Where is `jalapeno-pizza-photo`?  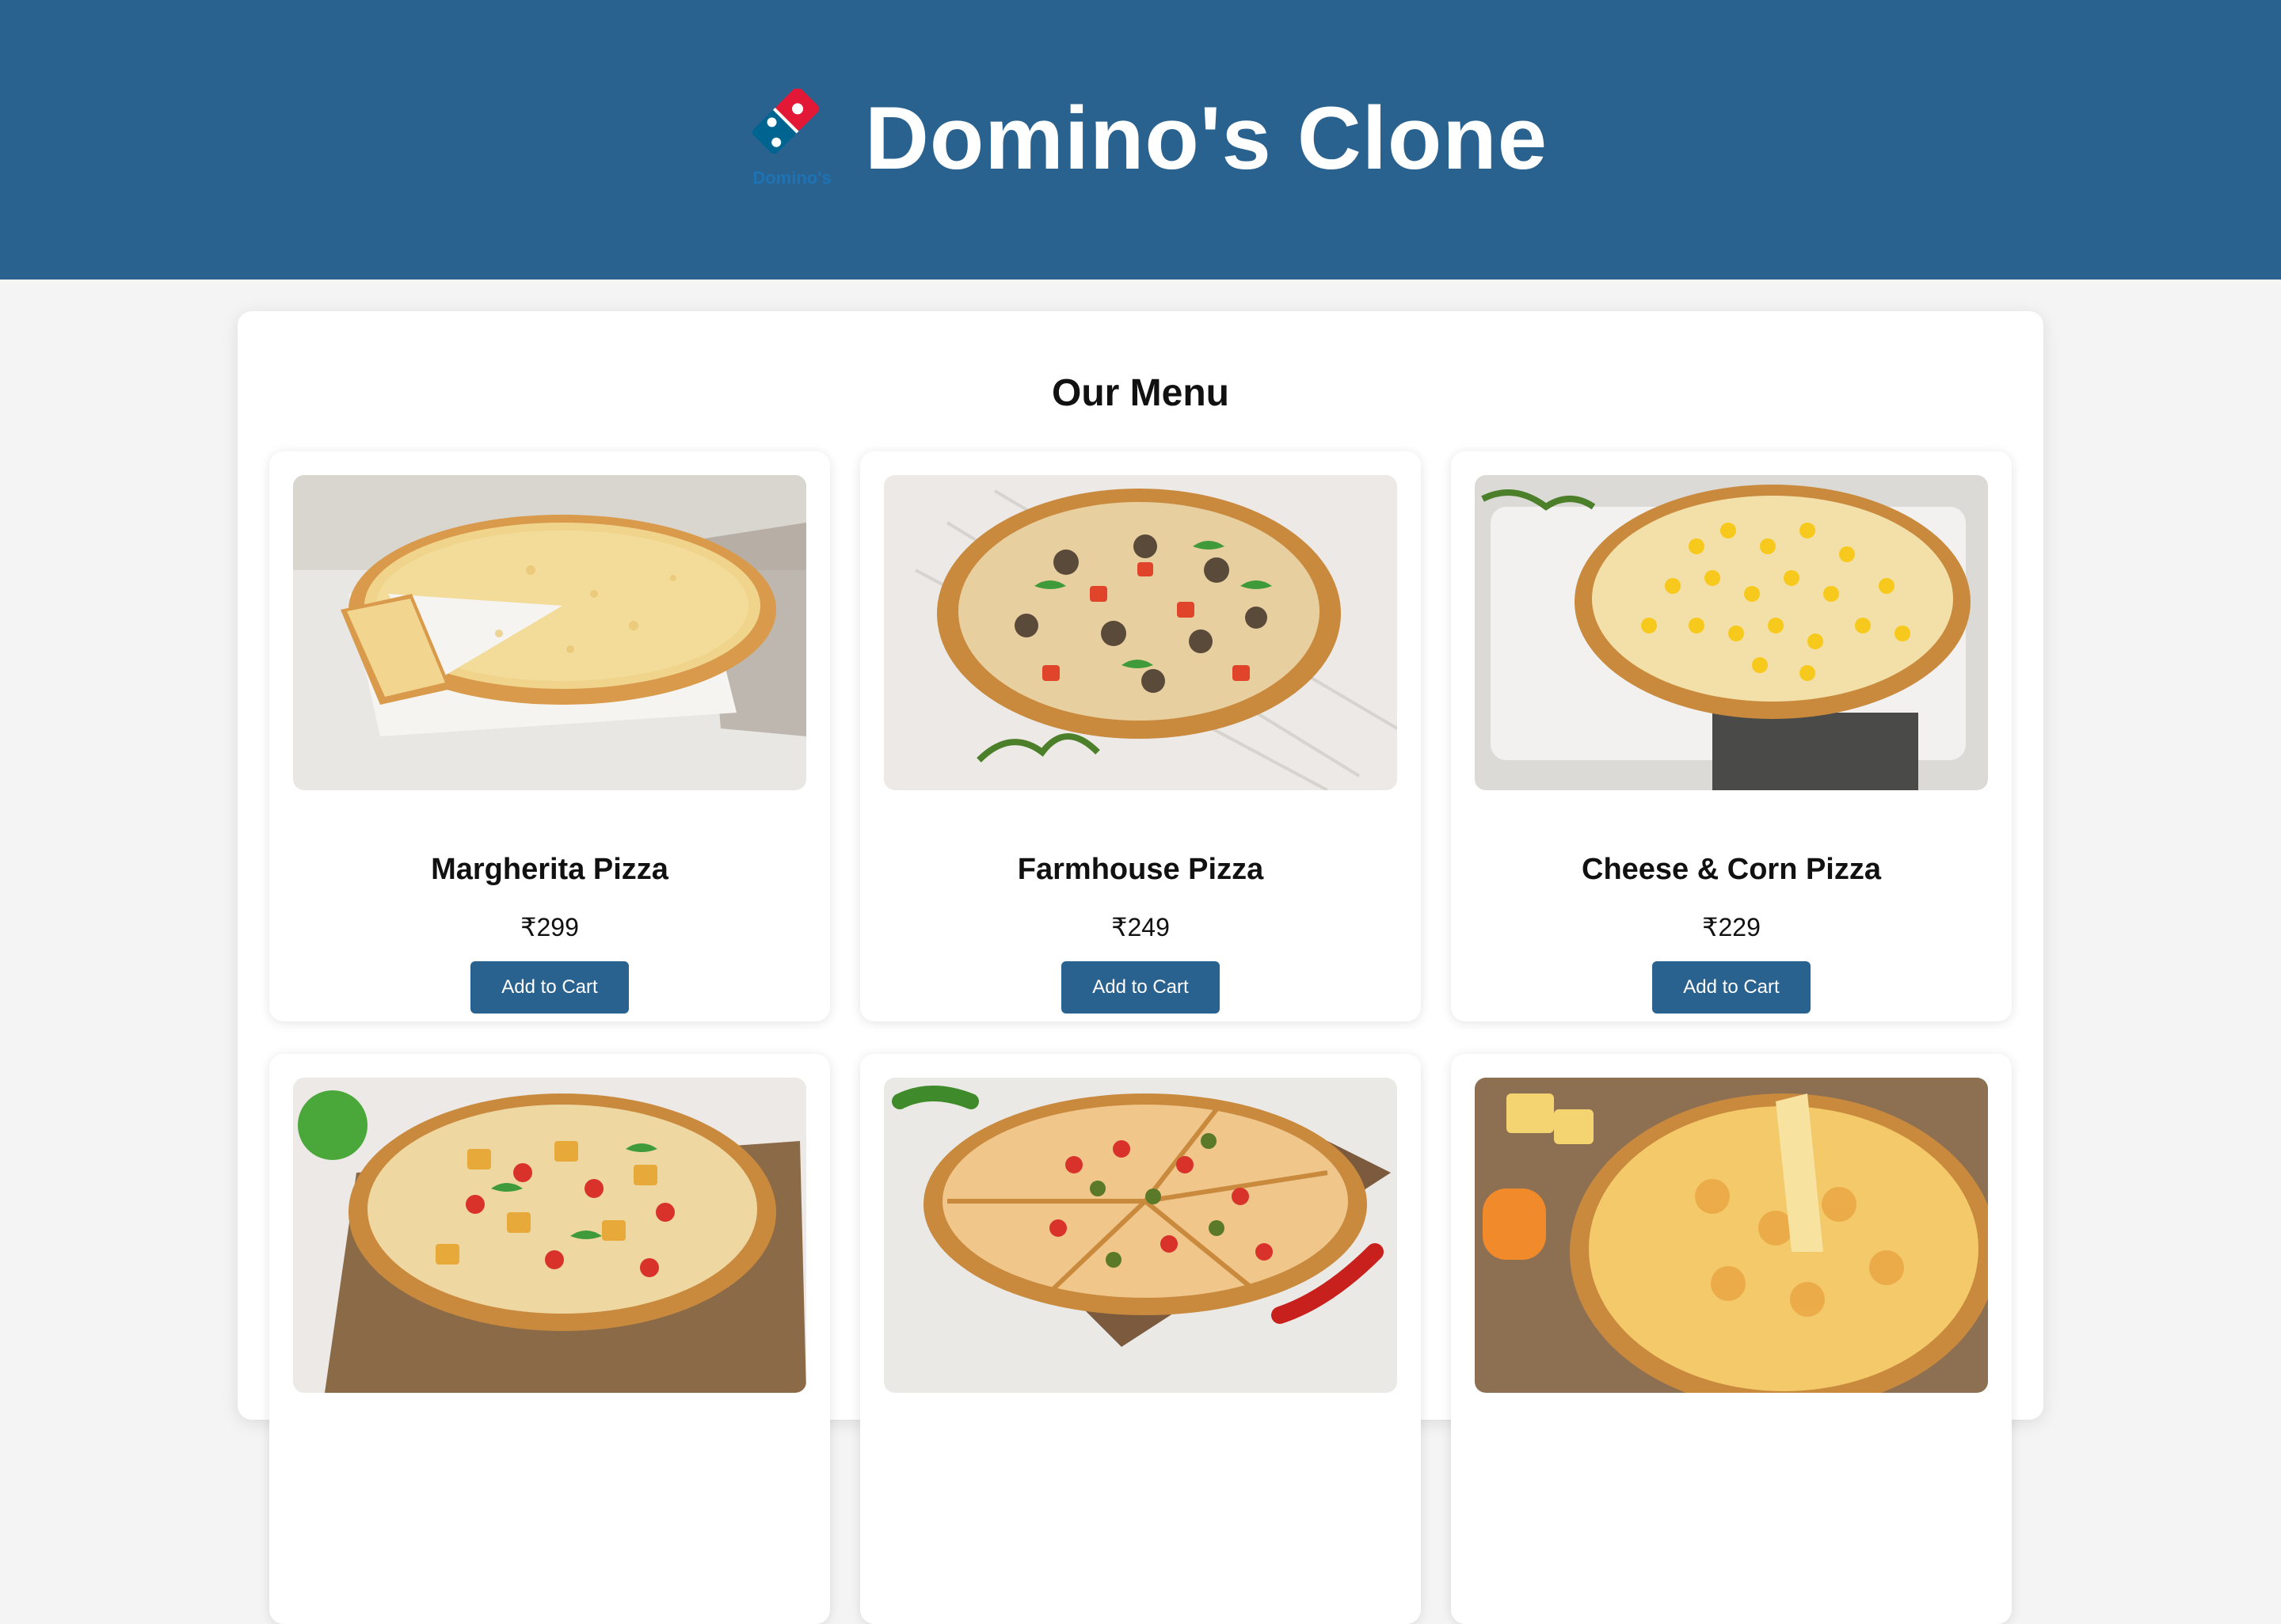
jalapeno-pizza-photo is located at coordinates (1140, 1235).